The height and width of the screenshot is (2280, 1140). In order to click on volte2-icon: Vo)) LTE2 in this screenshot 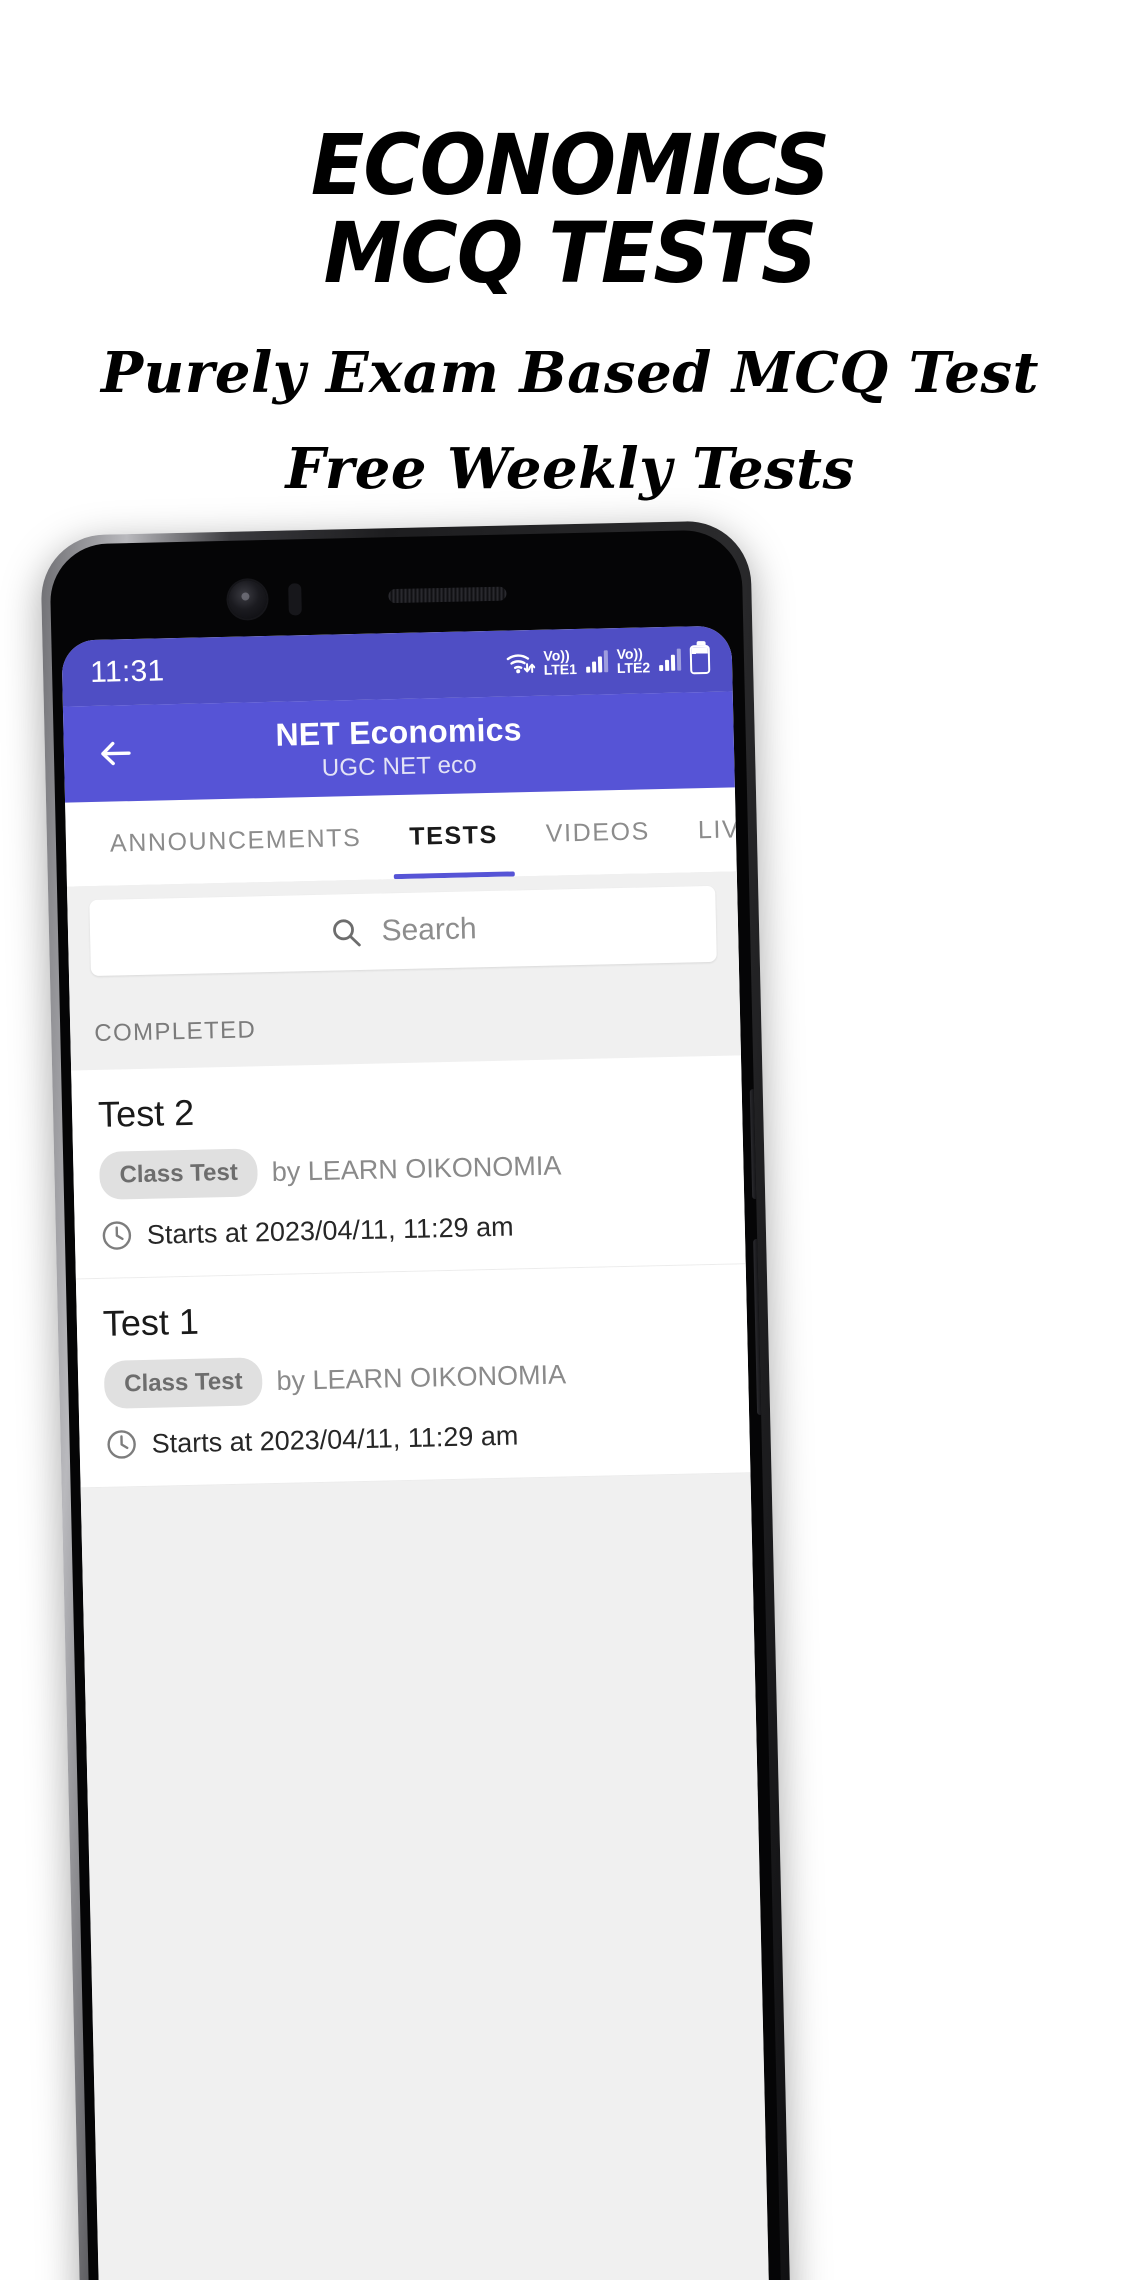, I will do `click(633, 661)`.